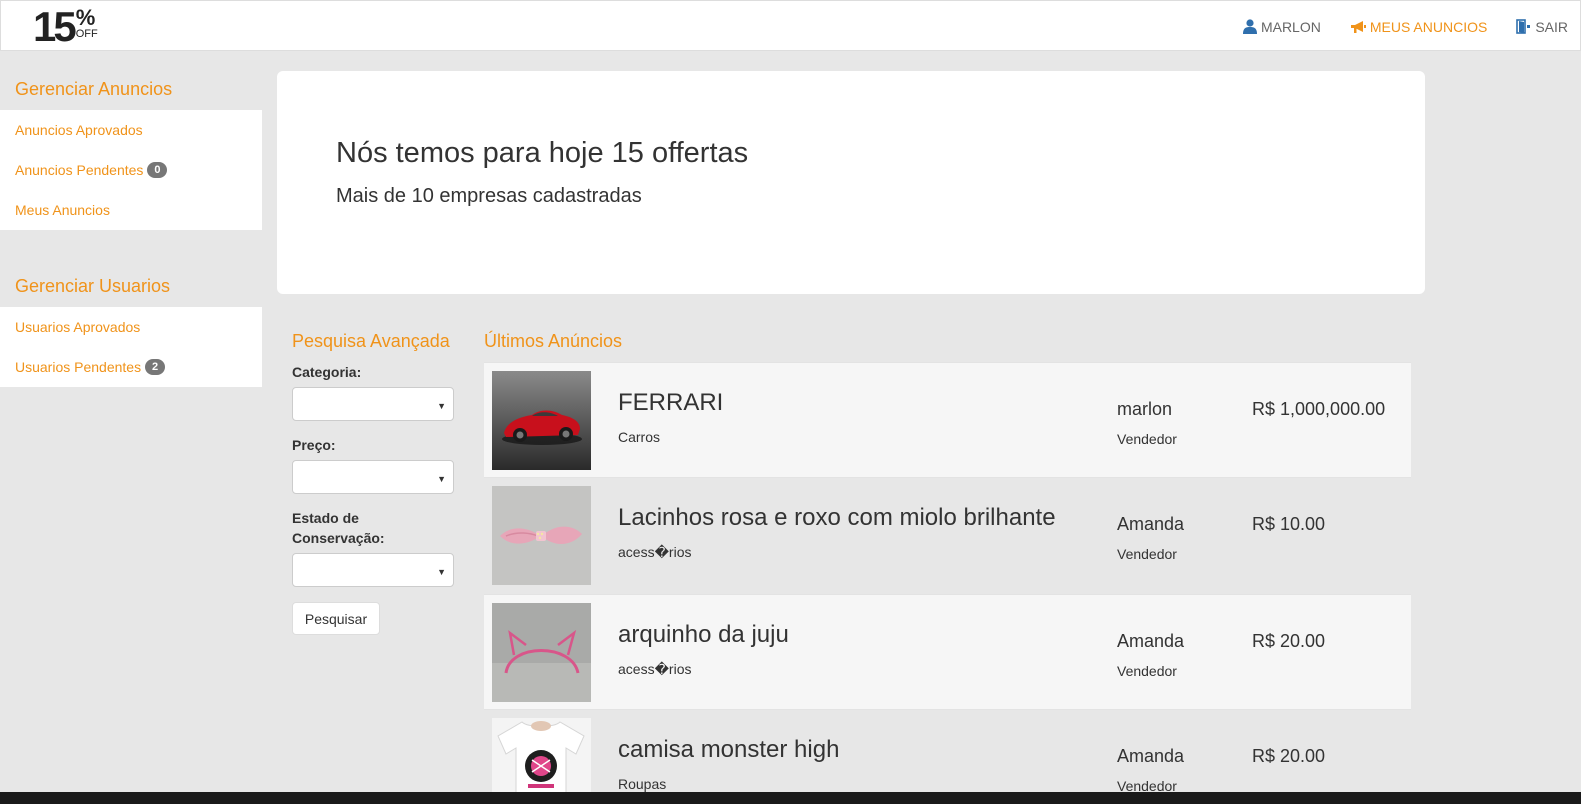  Describe the element at coordinates (541, 535) in the screenshot. I see `ad-thumbnail-bow` at that location.